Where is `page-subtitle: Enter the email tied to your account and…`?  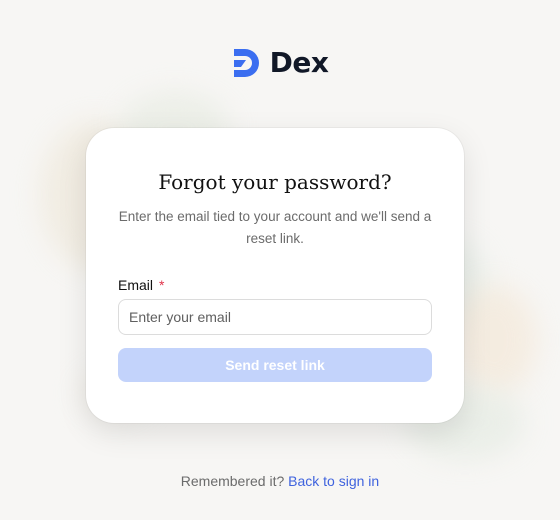 page-subtitle: Enter the email tied to your account and… is located at coordinates (275, 227).